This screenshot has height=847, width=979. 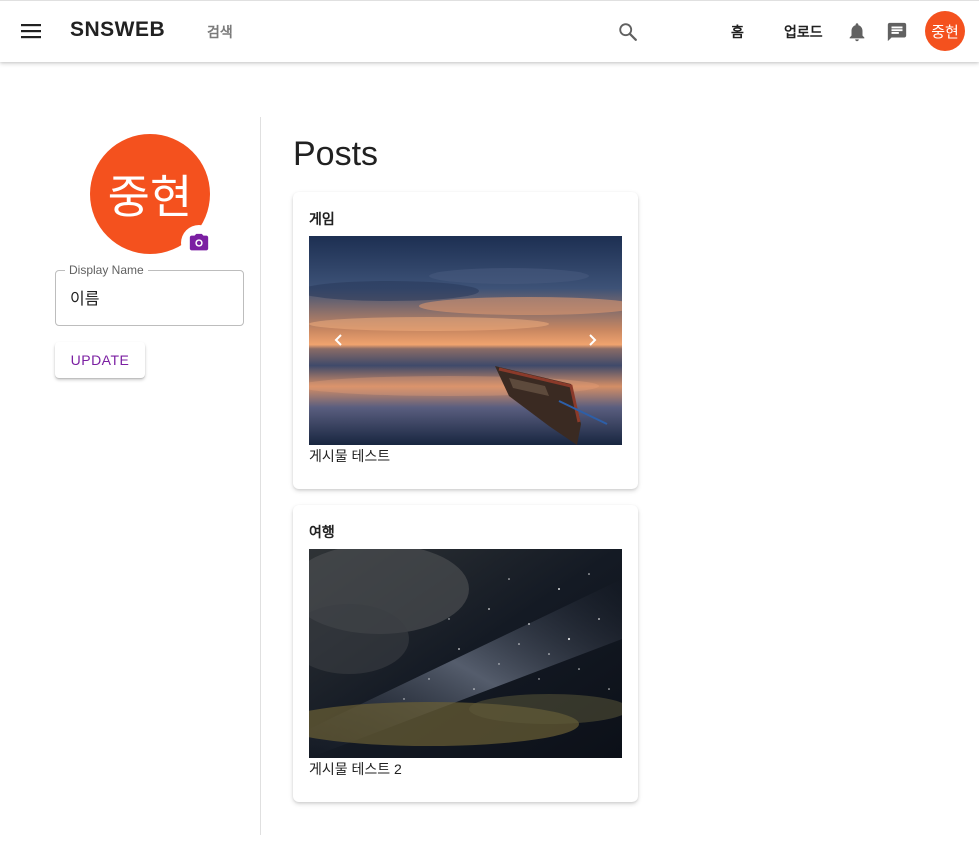 What do you see at coordinates (117, 30) in the screenshot?
I see `brand-logo: SNSWEB` at bounding box center [117, 30].